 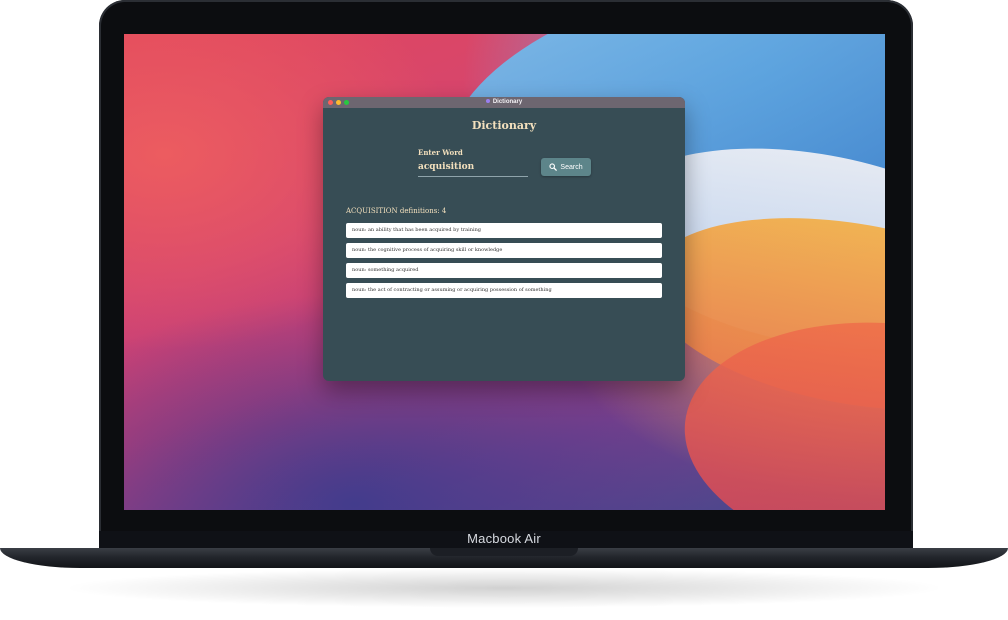 I want to click on window-titlebar: Dictionary, so click(x=504, y=102).